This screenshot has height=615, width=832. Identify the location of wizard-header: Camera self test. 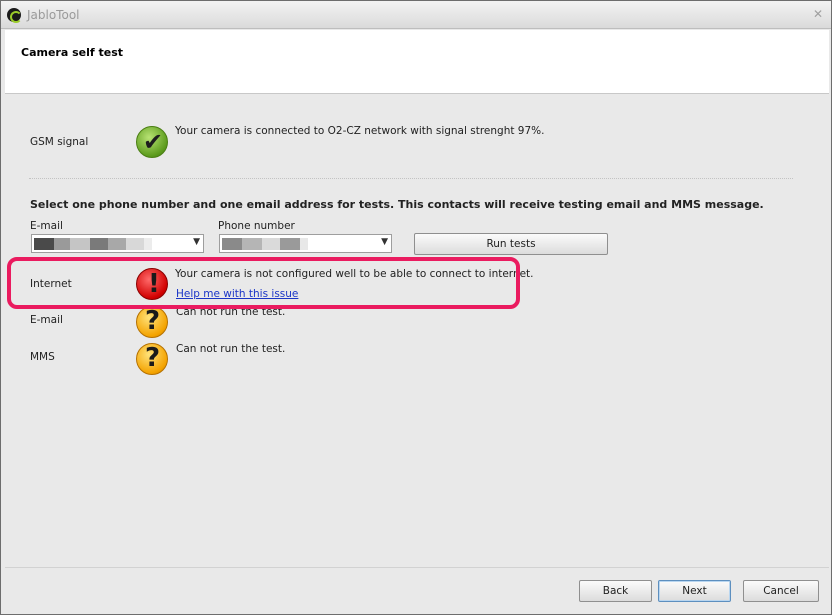
(417, 62).